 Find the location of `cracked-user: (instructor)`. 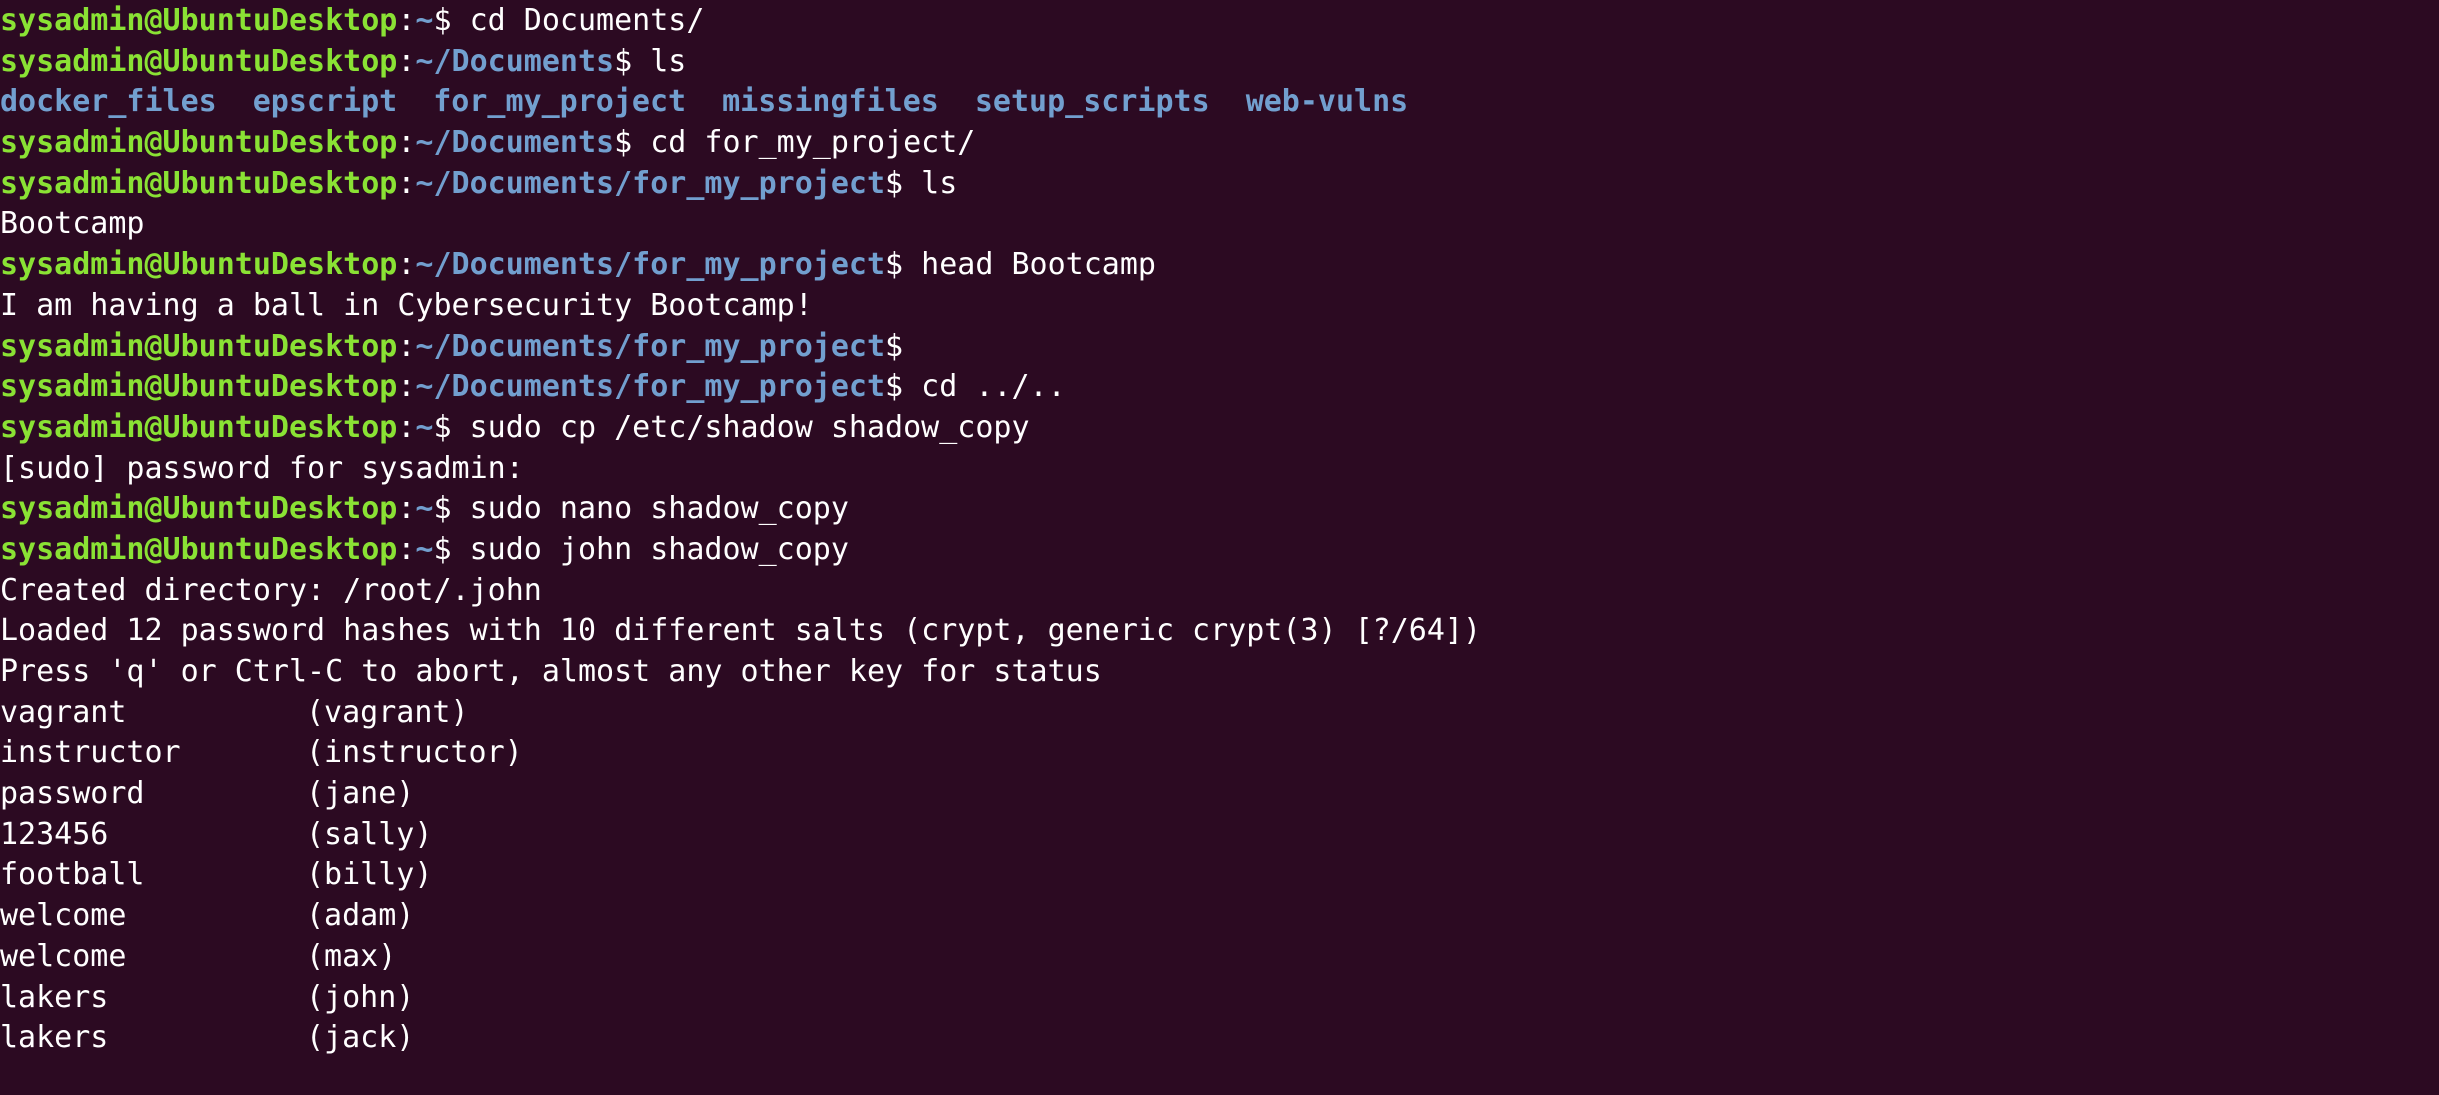

cracked-user: (instructor) is located at coordinates (414, 753).